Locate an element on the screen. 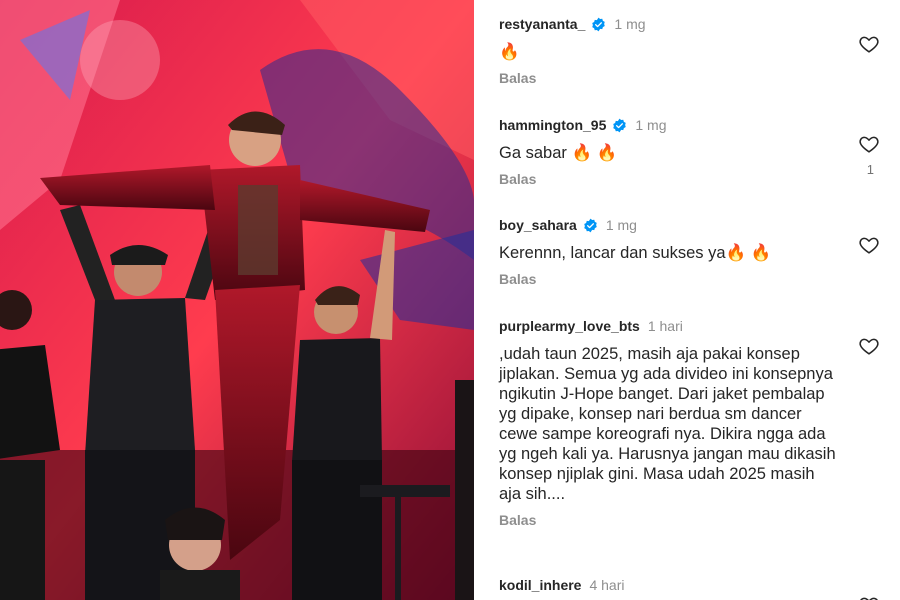  comment-text: Ga sabar 🔥 🔥 is located at coordinates (558, 153).